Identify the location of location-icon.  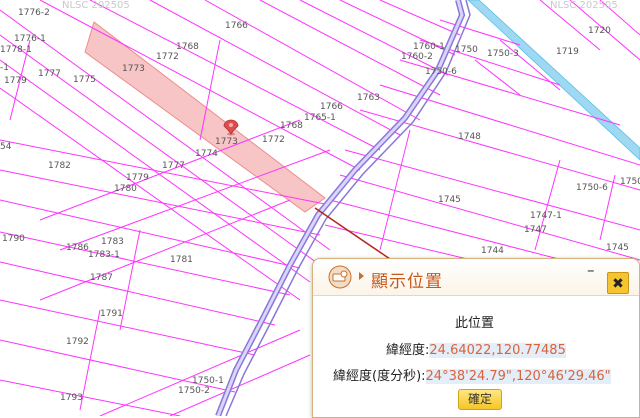
(340, 277).